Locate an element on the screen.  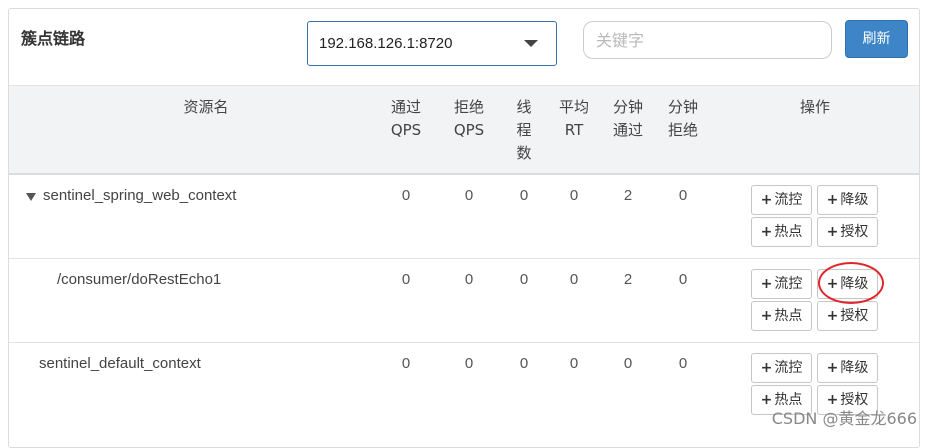
col-actions: 操作 is located at coordinates (814, 107).